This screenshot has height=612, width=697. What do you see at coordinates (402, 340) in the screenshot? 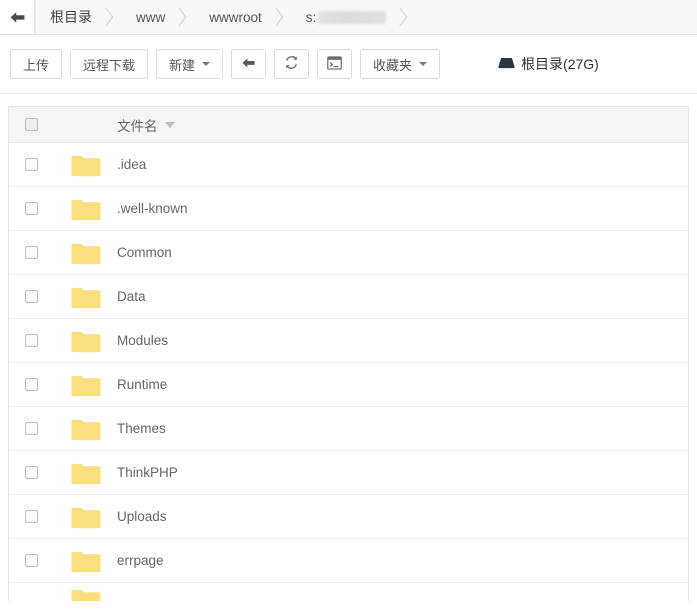
I see `file-name-cell: Modules` at bounding box center [402, 340].